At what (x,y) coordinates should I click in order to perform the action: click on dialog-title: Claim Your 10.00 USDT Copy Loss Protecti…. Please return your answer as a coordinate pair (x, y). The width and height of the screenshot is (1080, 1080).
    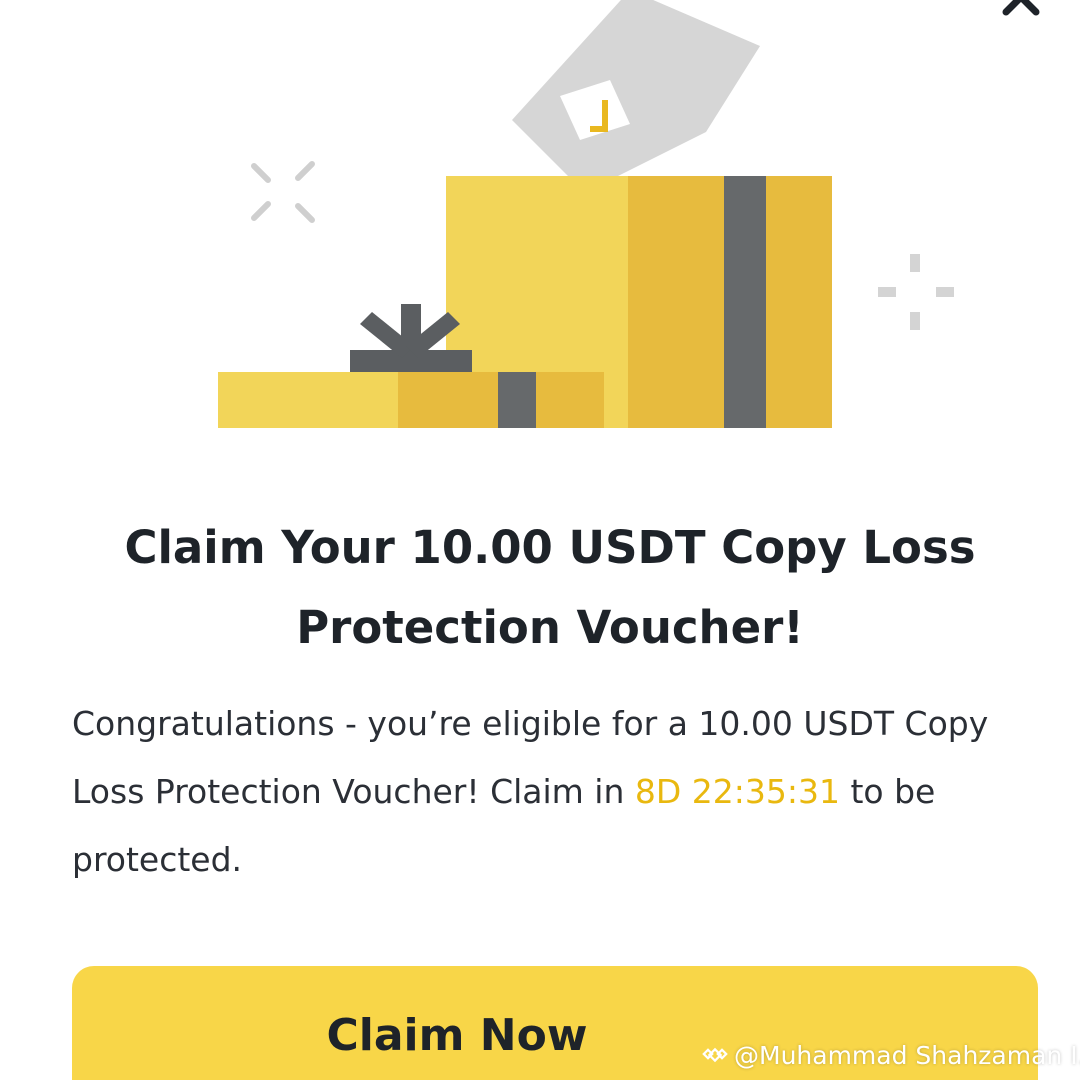
    Looking at the image, I should click on (550, 588).